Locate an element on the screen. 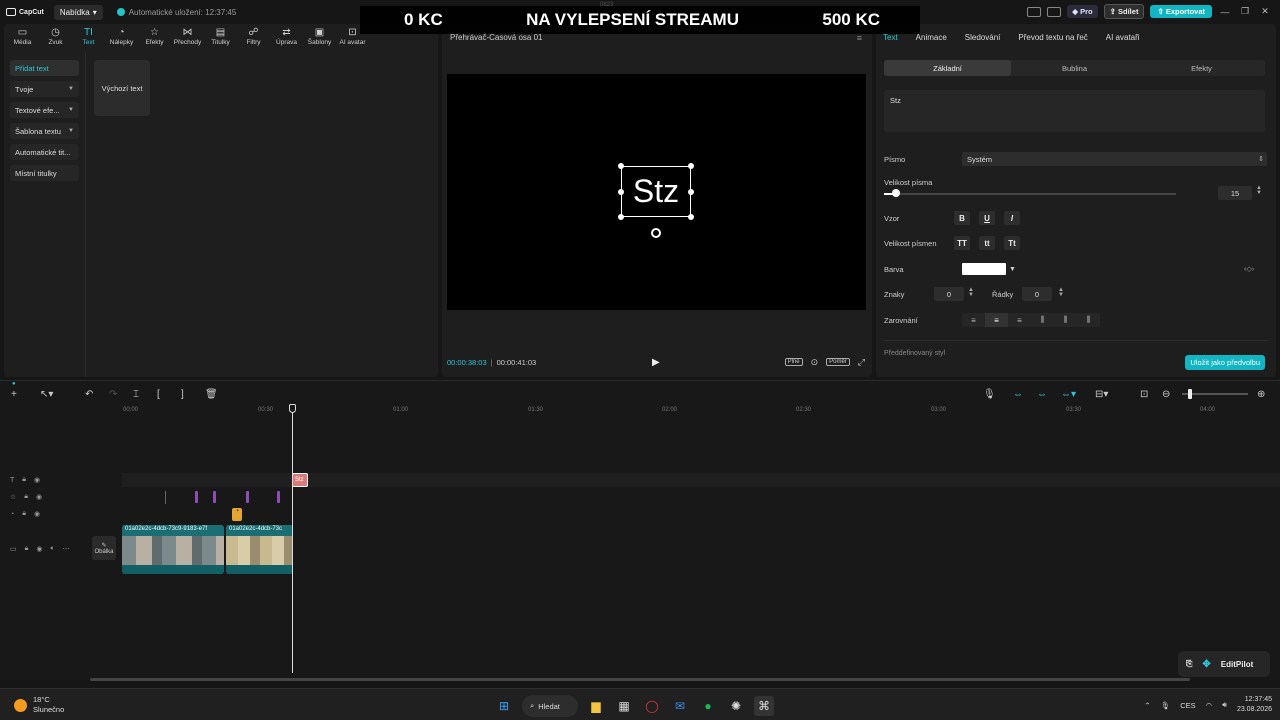 This screenshot has width=1280, height=720. align-top-icon: ⫼ is located at coordinates (1042, 320).